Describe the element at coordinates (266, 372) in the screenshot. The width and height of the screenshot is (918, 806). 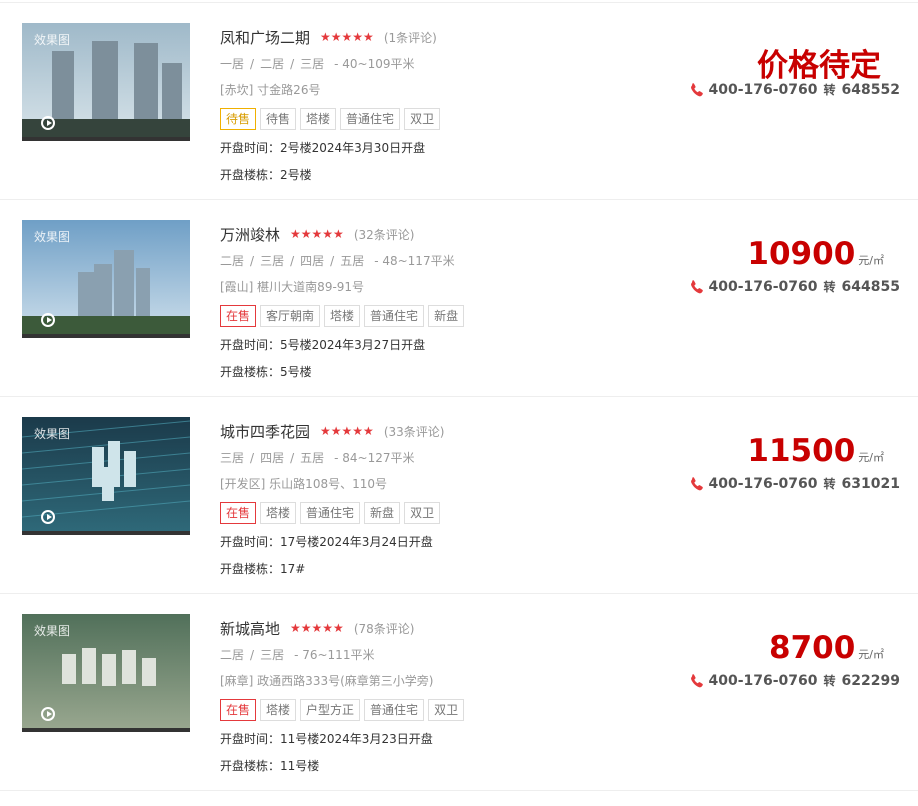
I see `open-building: 开盘楼栋：5号楼` at that location.